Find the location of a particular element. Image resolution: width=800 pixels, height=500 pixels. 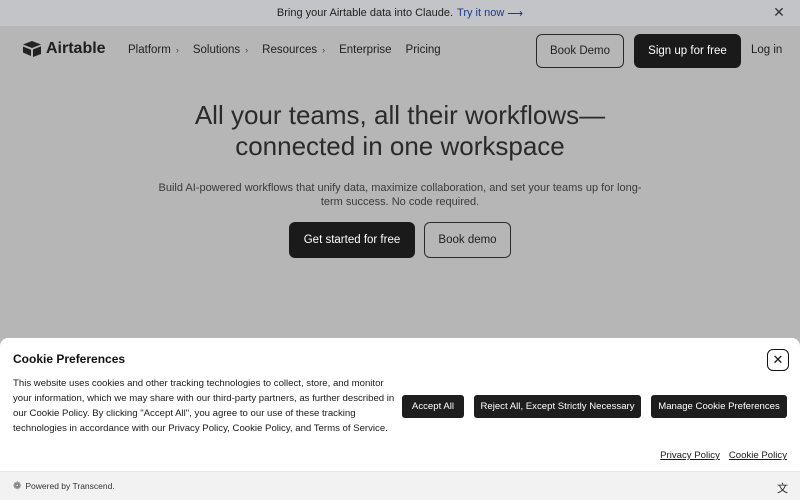

book-demo-hero-button: Book demo is located at coordinates (467, 240).